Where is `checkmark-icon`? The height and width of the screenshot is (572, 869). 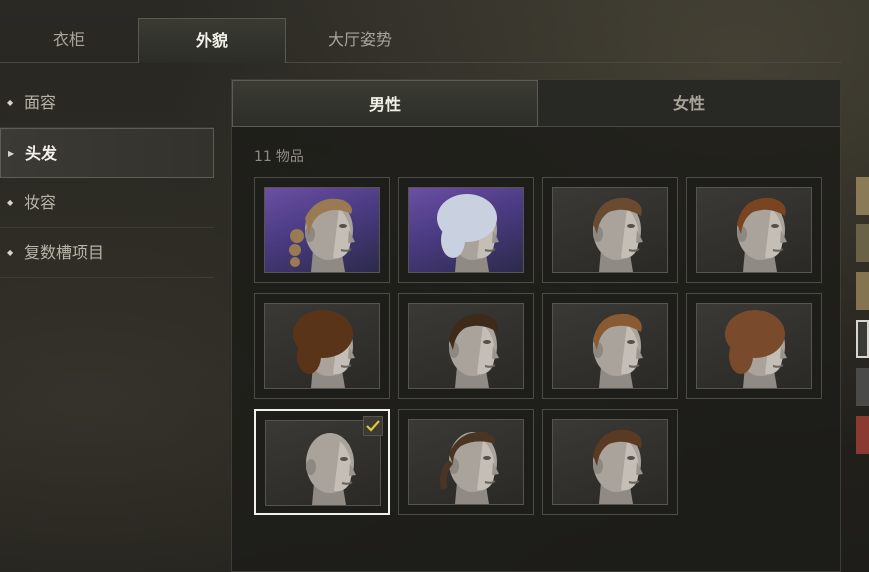 checkmark-icon is located at coordinates (373, 426).